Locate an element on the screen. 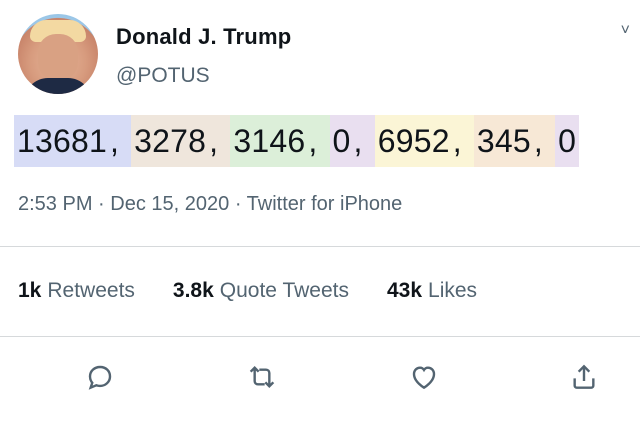 This screenshot has width=640, height=429. avatar is located at coordinates (58, 54).